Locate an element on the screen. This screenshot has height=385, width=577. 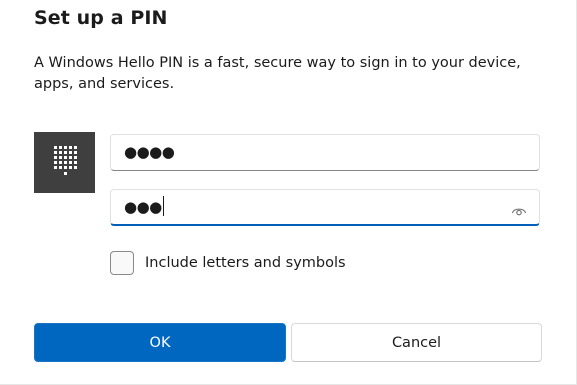
confirm-pin-masked-value: ●●● is located at coordinates (143, 207).